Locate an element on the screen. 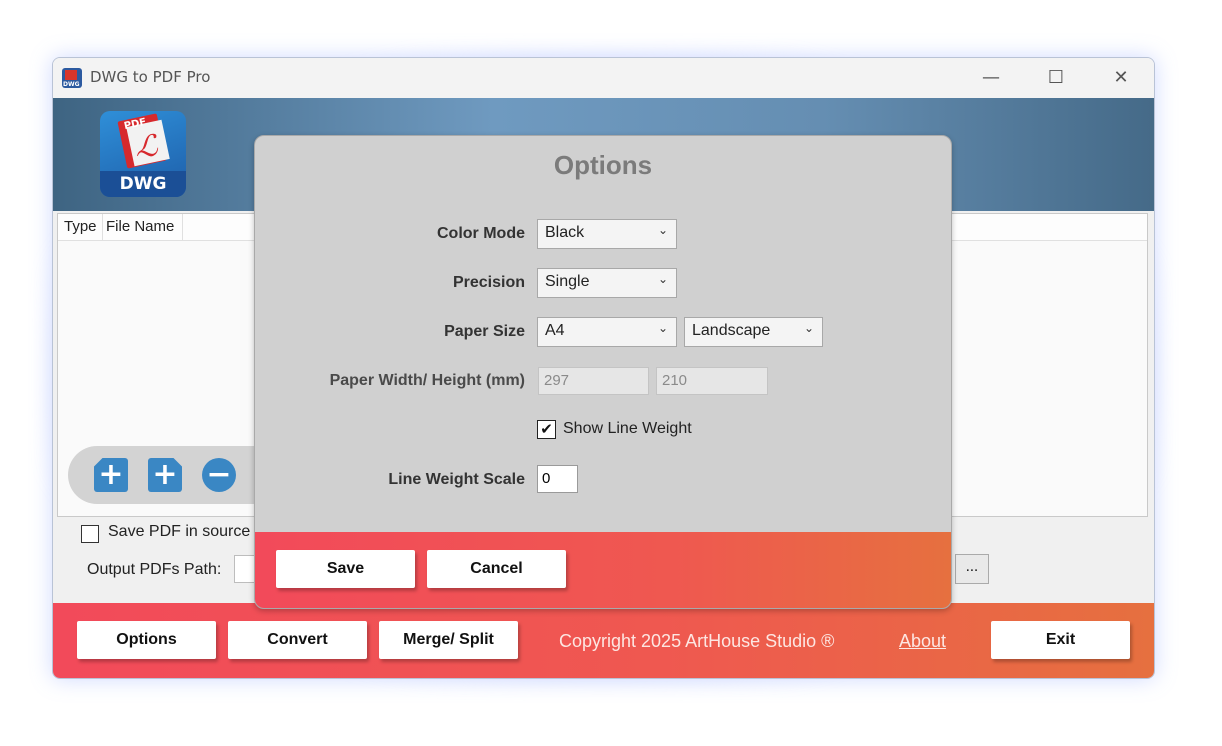 The height and width of the screenshot is (746, 1222). about-link: About is located at coordinates (922, 641).